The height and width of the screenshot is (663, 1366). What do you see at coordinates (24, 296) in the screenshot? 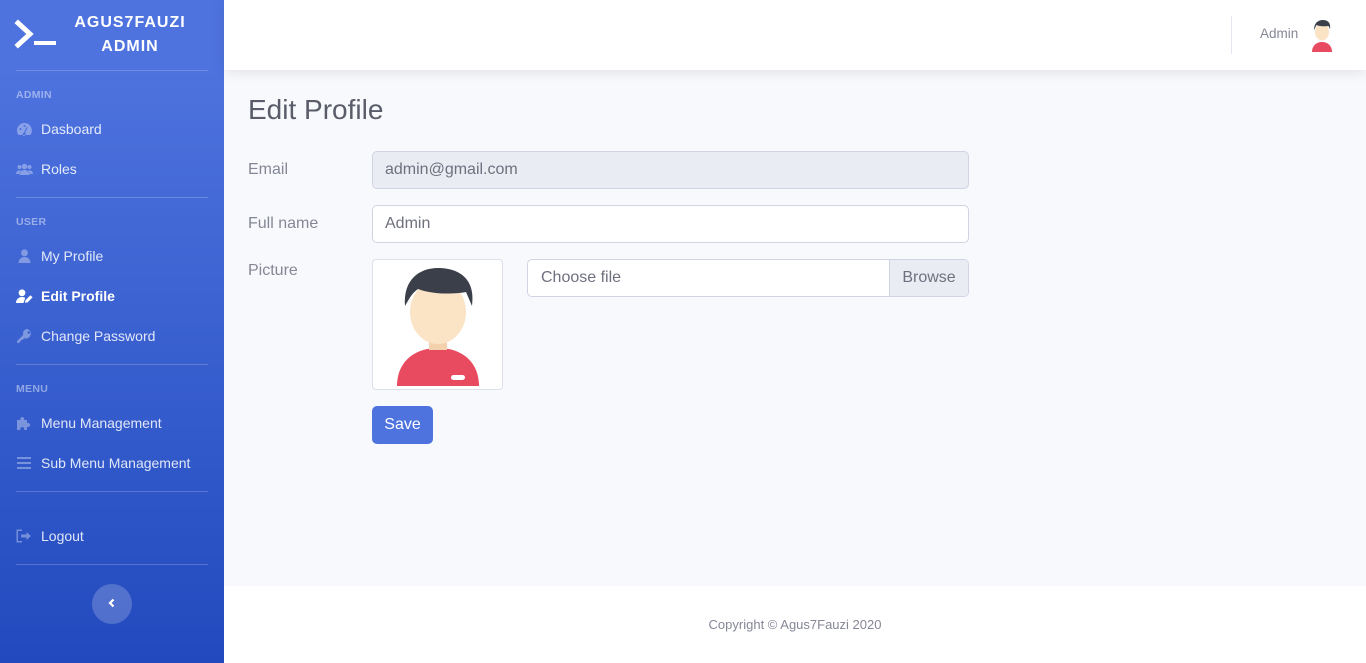
I see `user-edit-icon` at bounding box center [24, 296].